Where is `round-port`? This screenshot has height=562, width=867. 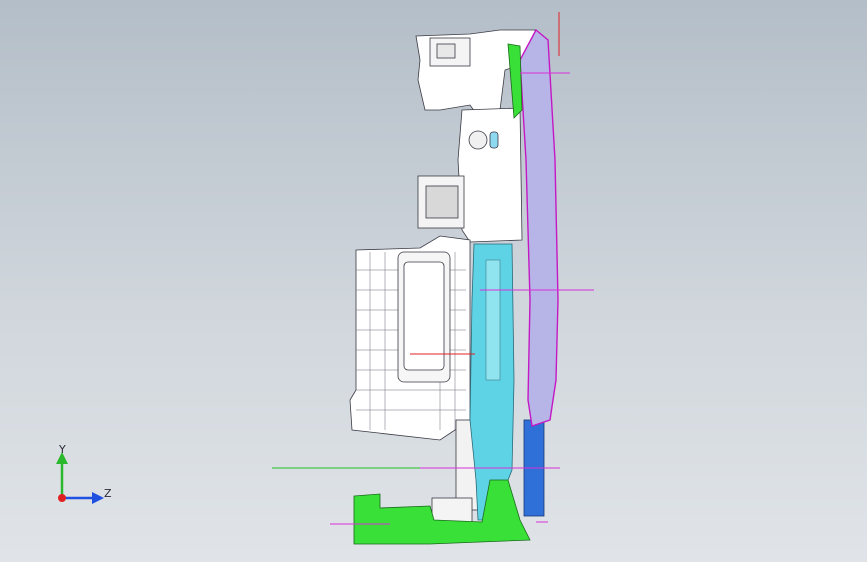 round-port is located at coordinates (478, 140).